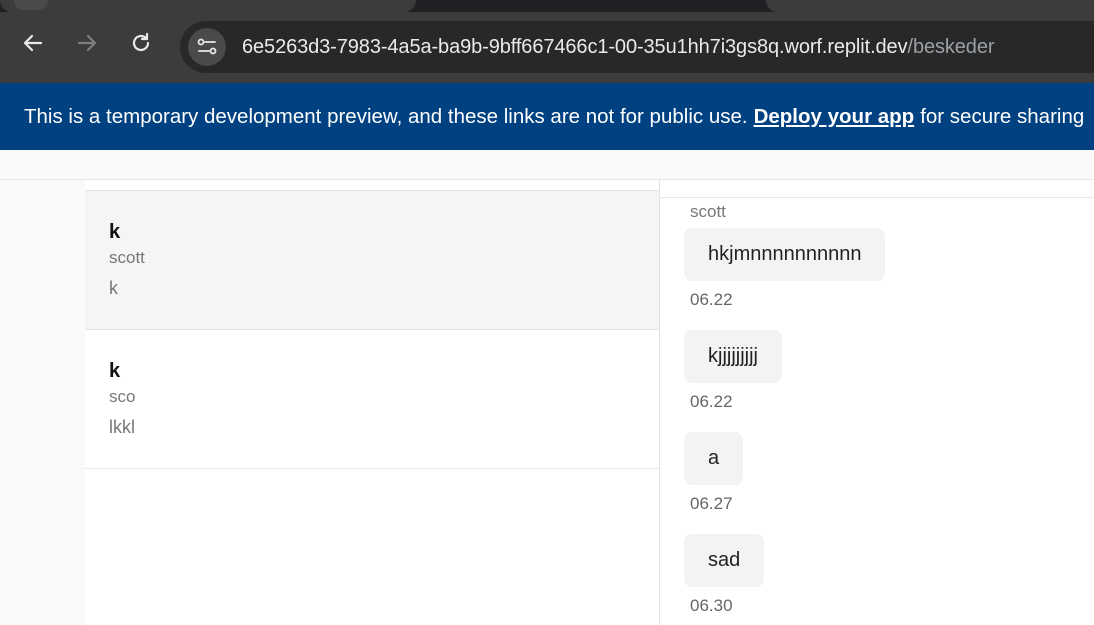 Image resolution: width=1094 pixels, height=625 pixels. What do you see at coordinates (372, 260) in the screenshot?
I see `conversation-item: k scott k` at bounding box center [372, 260].